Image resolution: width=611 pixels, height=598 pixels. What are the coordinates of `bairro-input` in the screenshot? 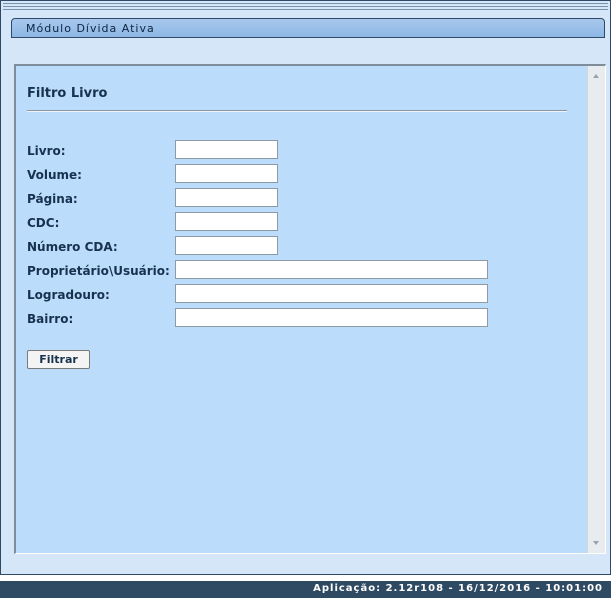 It's located at (331, 317).